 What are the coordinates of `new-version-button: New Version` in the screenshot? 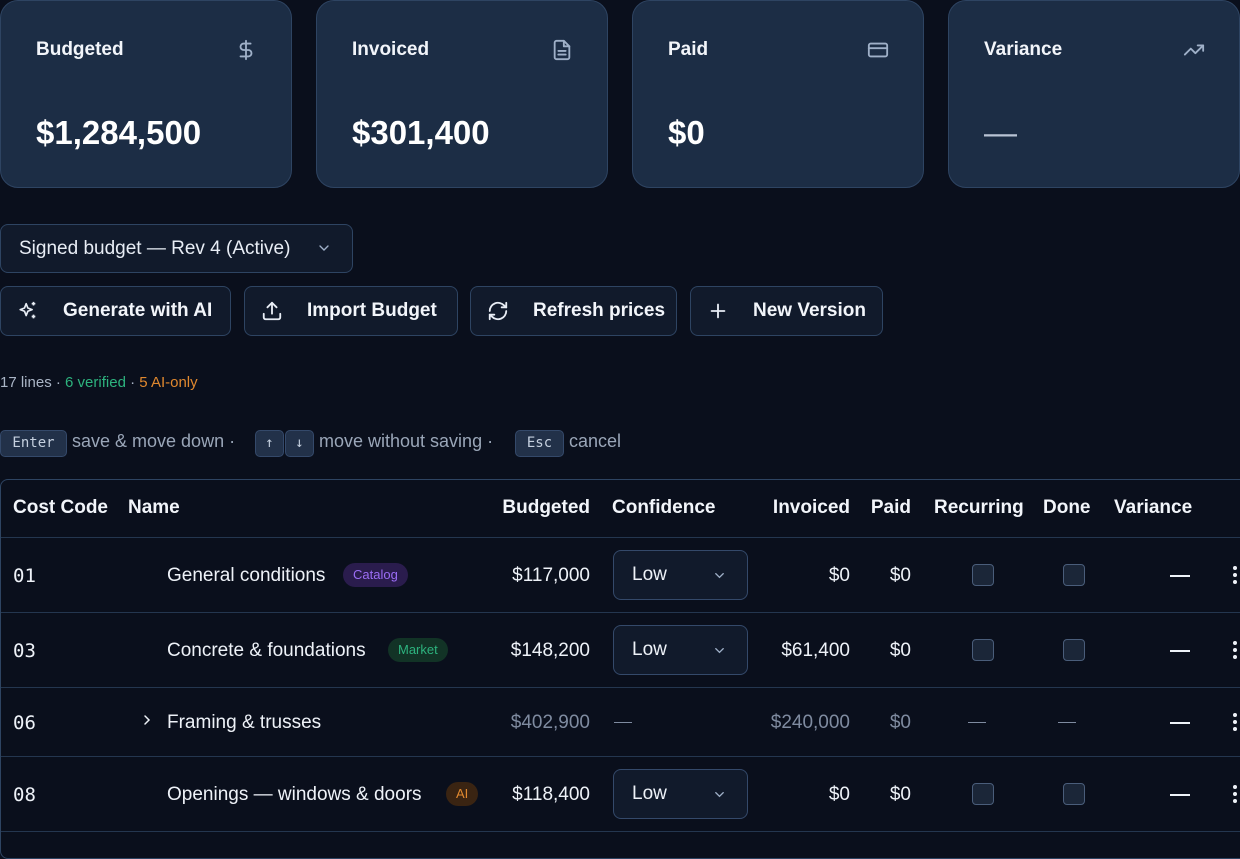 It's located at (786, 311).